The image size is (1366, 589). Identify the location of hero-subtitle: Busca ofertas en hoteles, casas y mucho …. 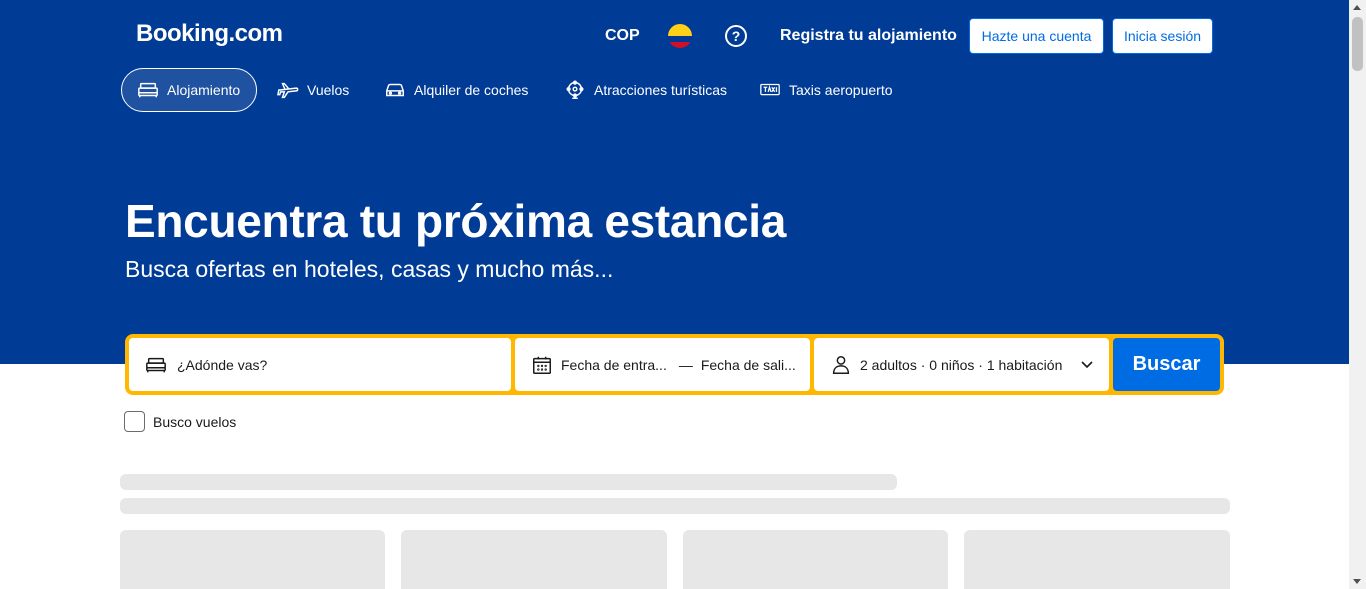
(369, 269).